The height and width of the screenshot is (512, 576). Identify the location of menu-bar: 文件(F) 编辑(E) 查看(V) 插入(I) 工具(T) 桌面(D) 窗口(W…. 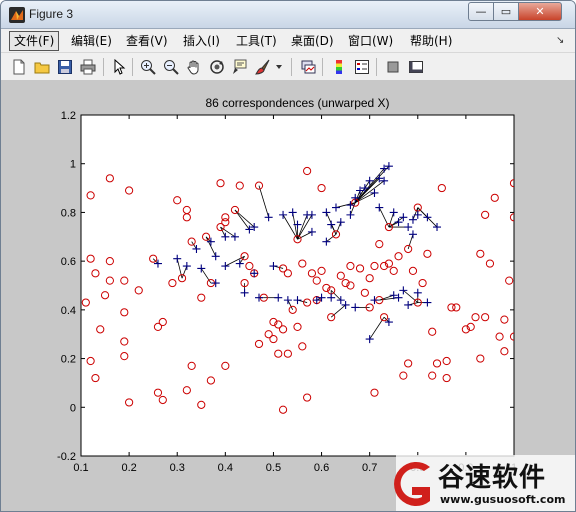
(288, 41).